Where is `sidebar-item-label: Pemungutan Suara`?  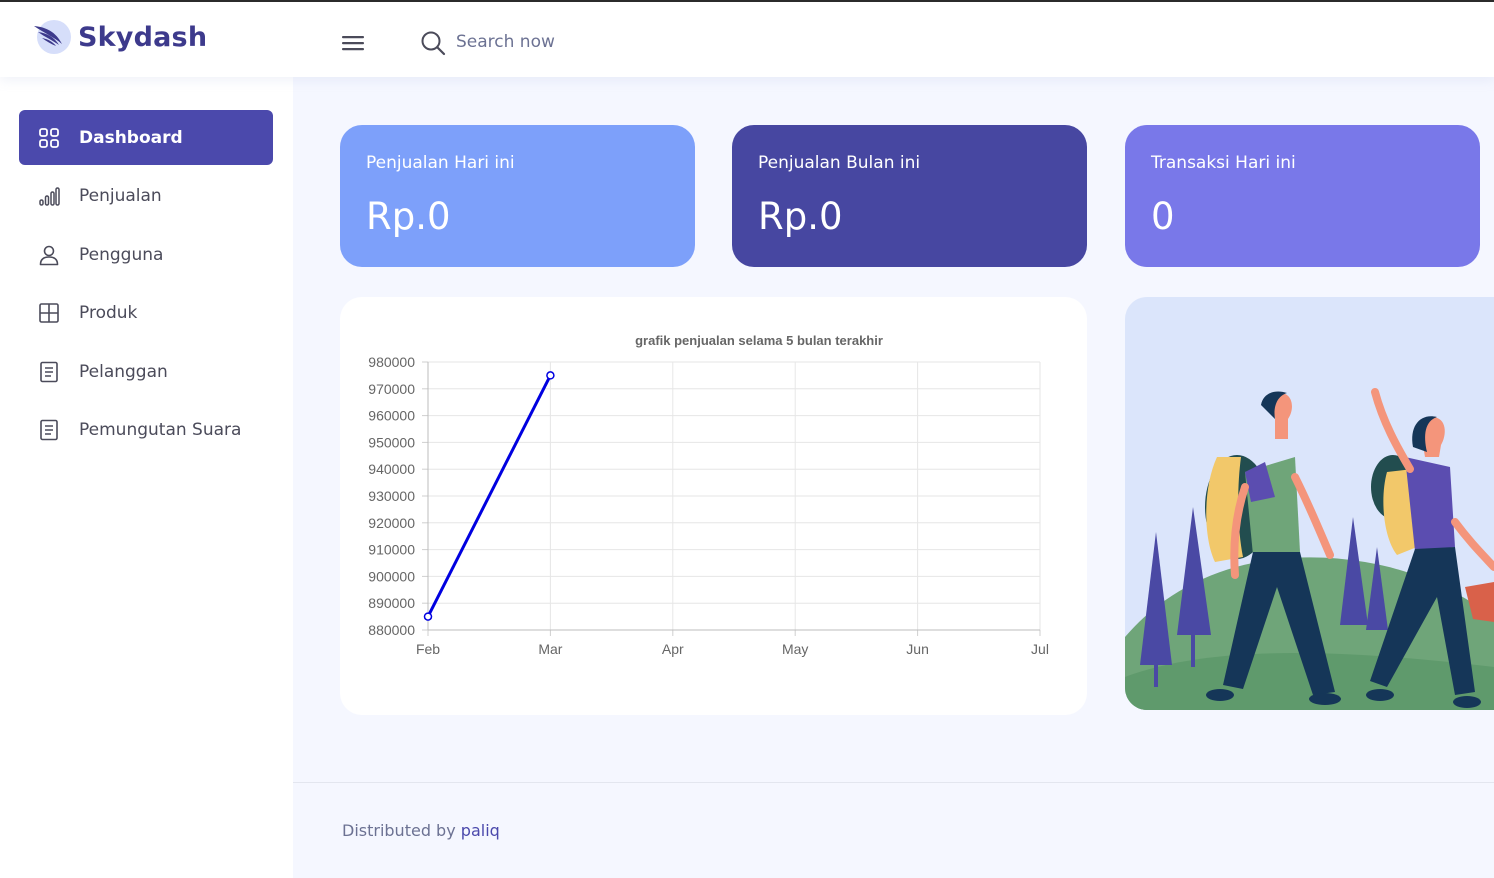
sidebar-item-label: Pemungutan Suara is located at coordinates (160, 429).